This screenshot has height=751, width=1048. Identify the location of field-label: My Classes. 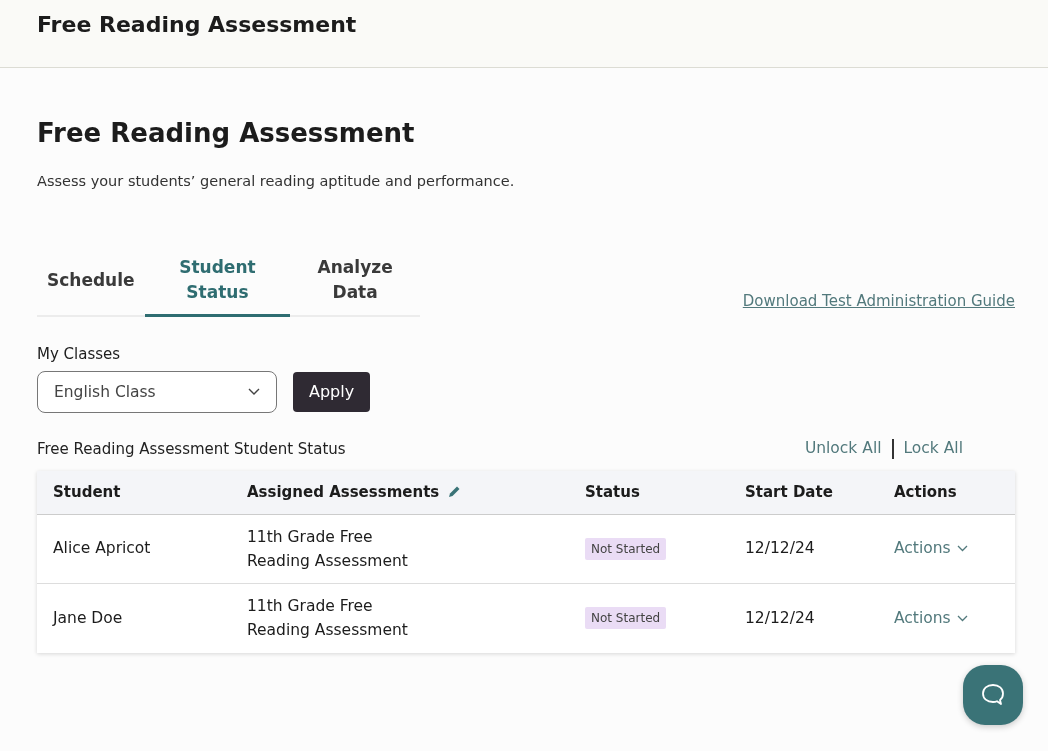
(79, 354).